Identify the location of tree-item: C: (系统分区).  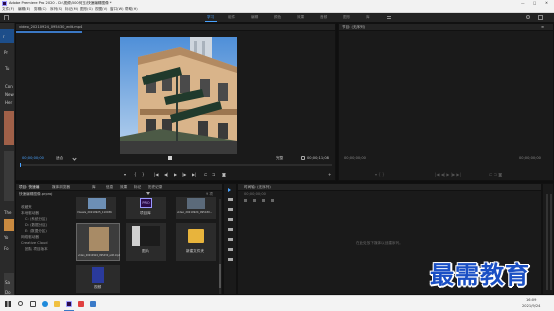
(36, 219).